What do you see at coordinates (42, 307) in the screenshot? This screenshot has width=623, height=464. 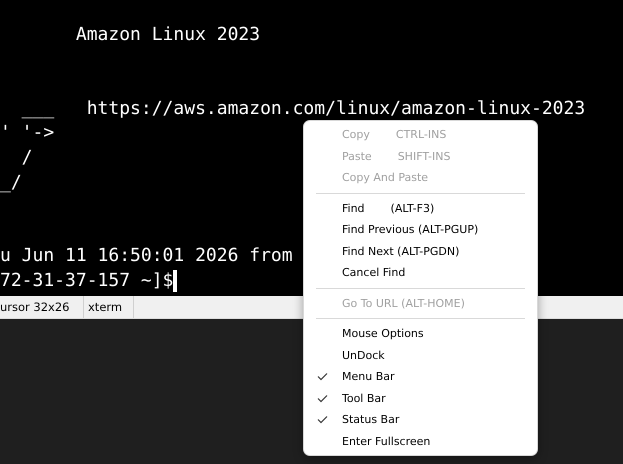 I see `status-field: ursor 32x26` at bounding box center [42, 307].